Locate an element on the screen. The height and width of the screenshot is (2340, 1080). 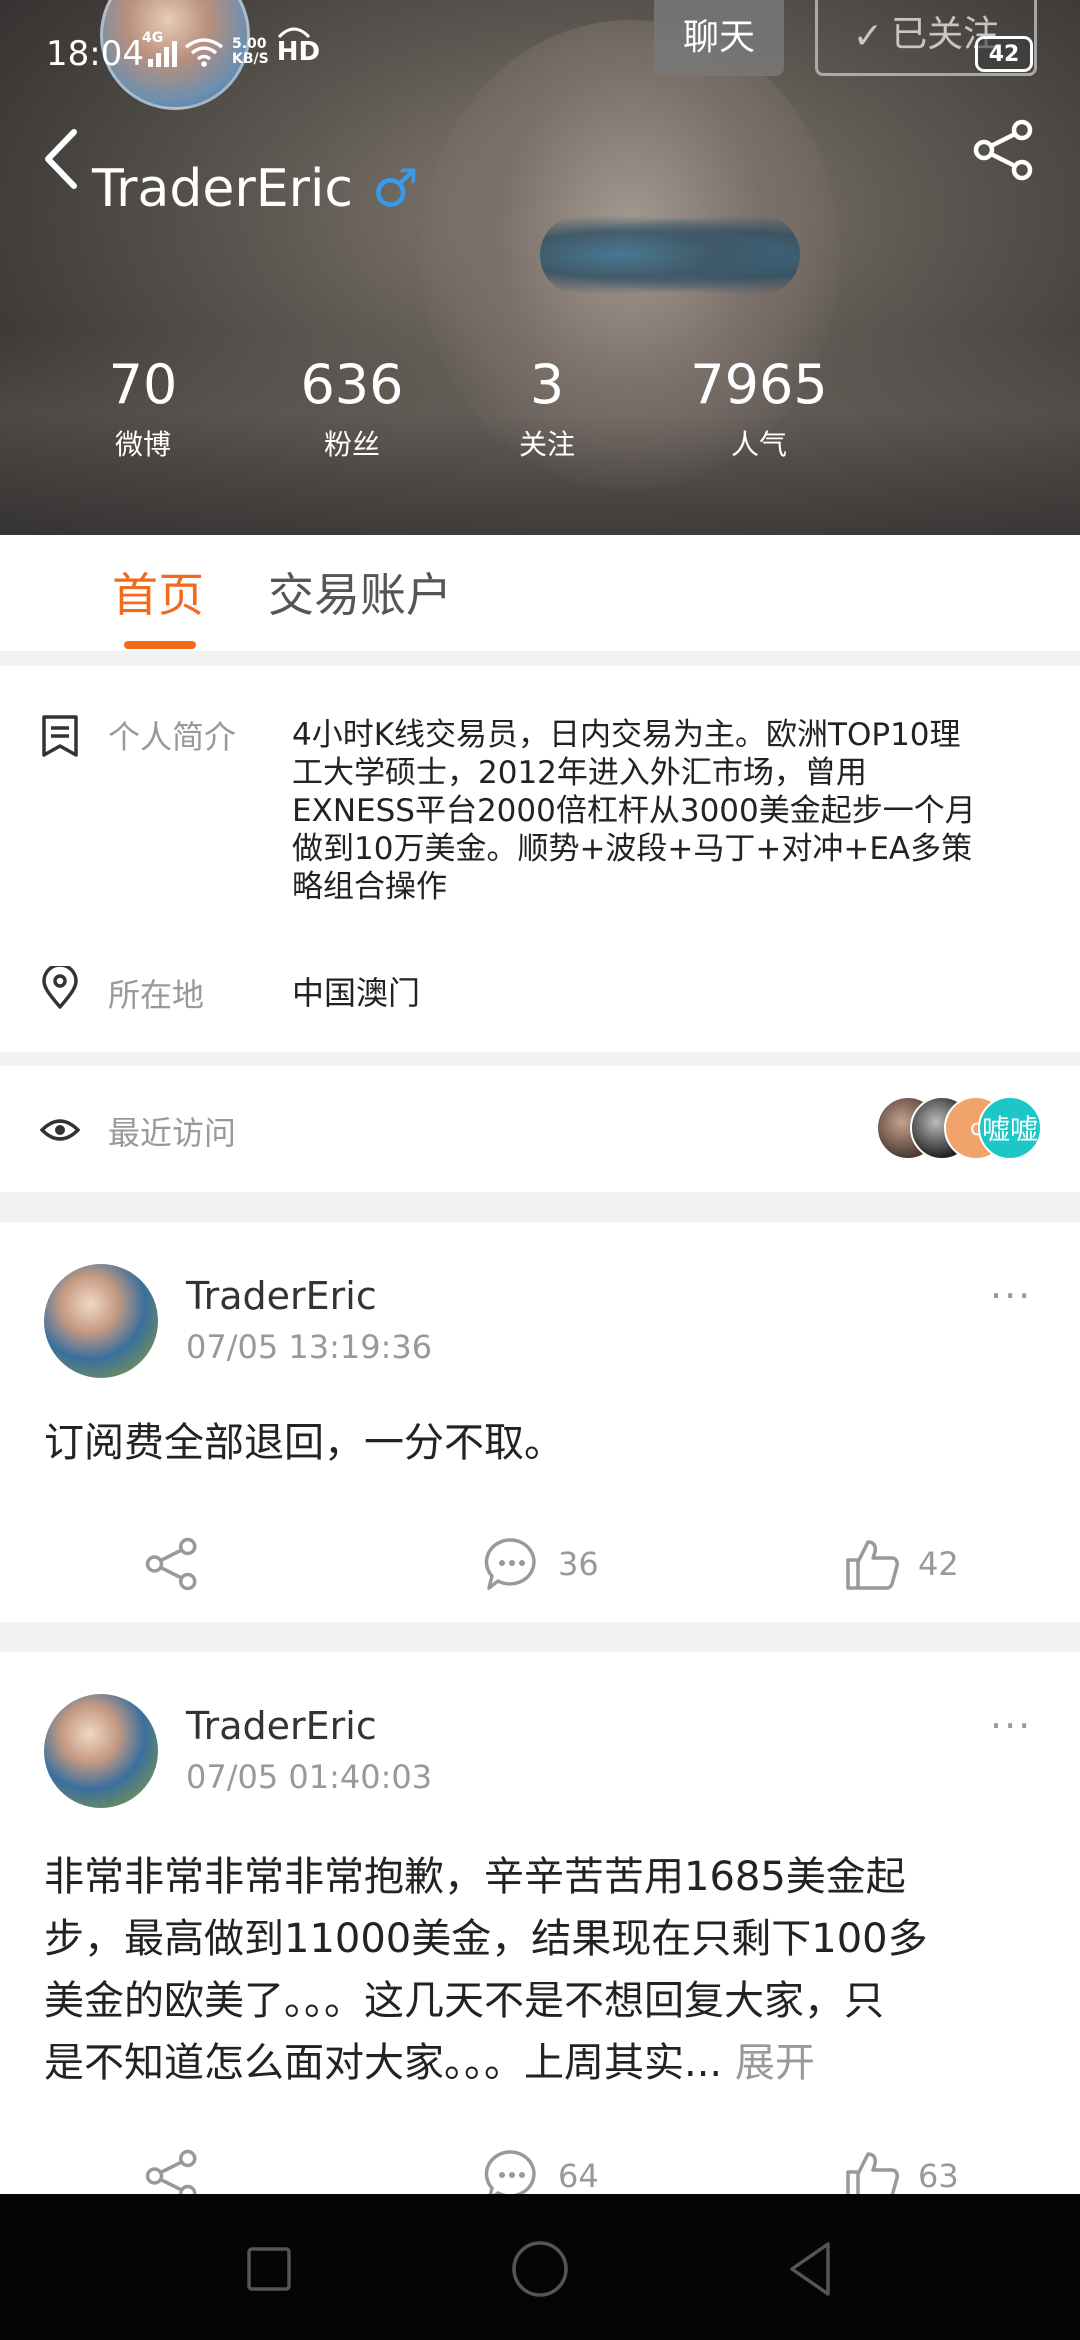
location-pin-icon is located at coordinates (60, 987).